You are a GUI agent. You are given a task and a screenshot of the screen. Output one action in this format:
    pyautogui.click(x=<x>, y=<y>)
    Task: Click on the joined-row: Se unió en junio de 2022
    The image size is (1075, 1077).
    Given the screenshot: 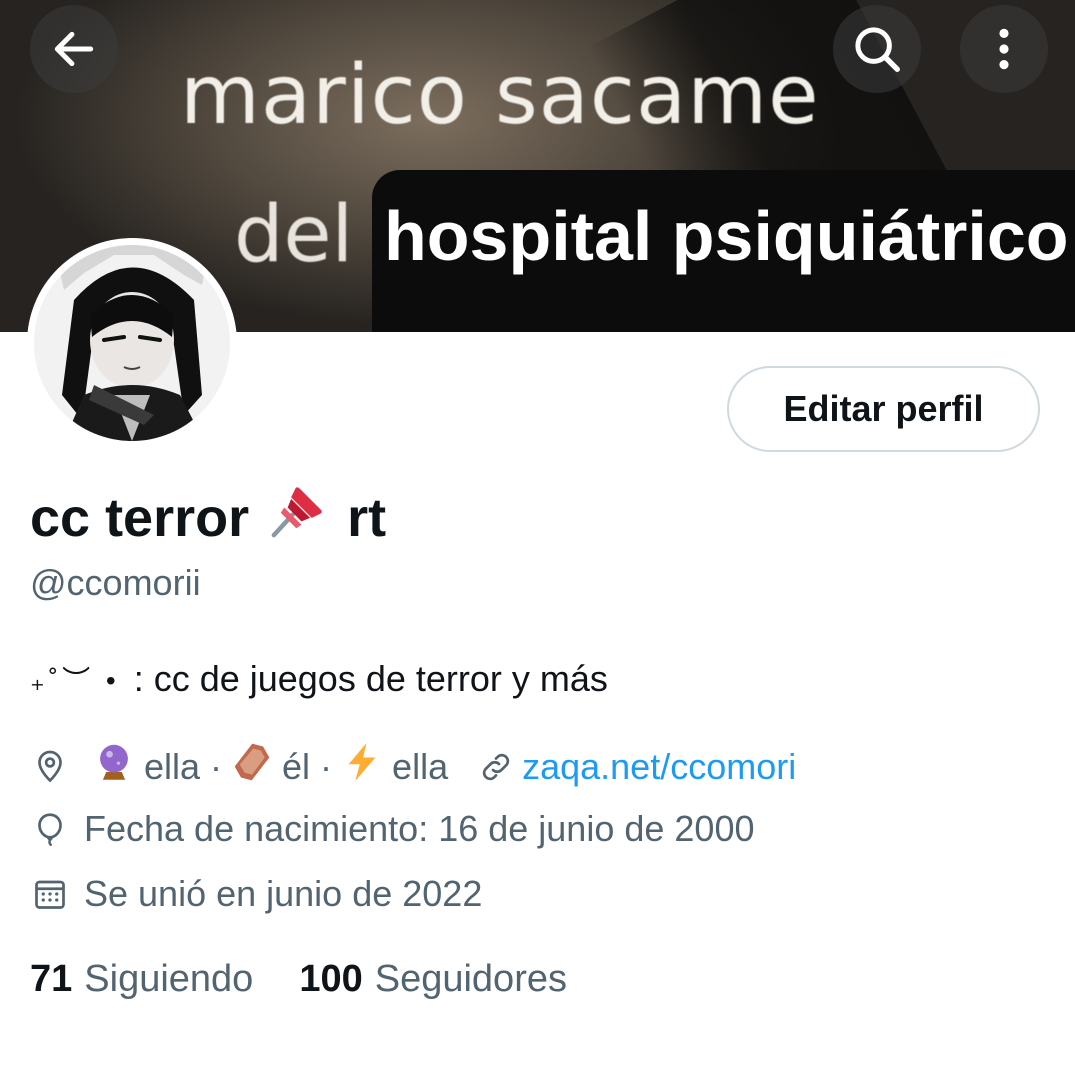 What is the action you would take?
    pyautogui.click(x=256, y=894)
    